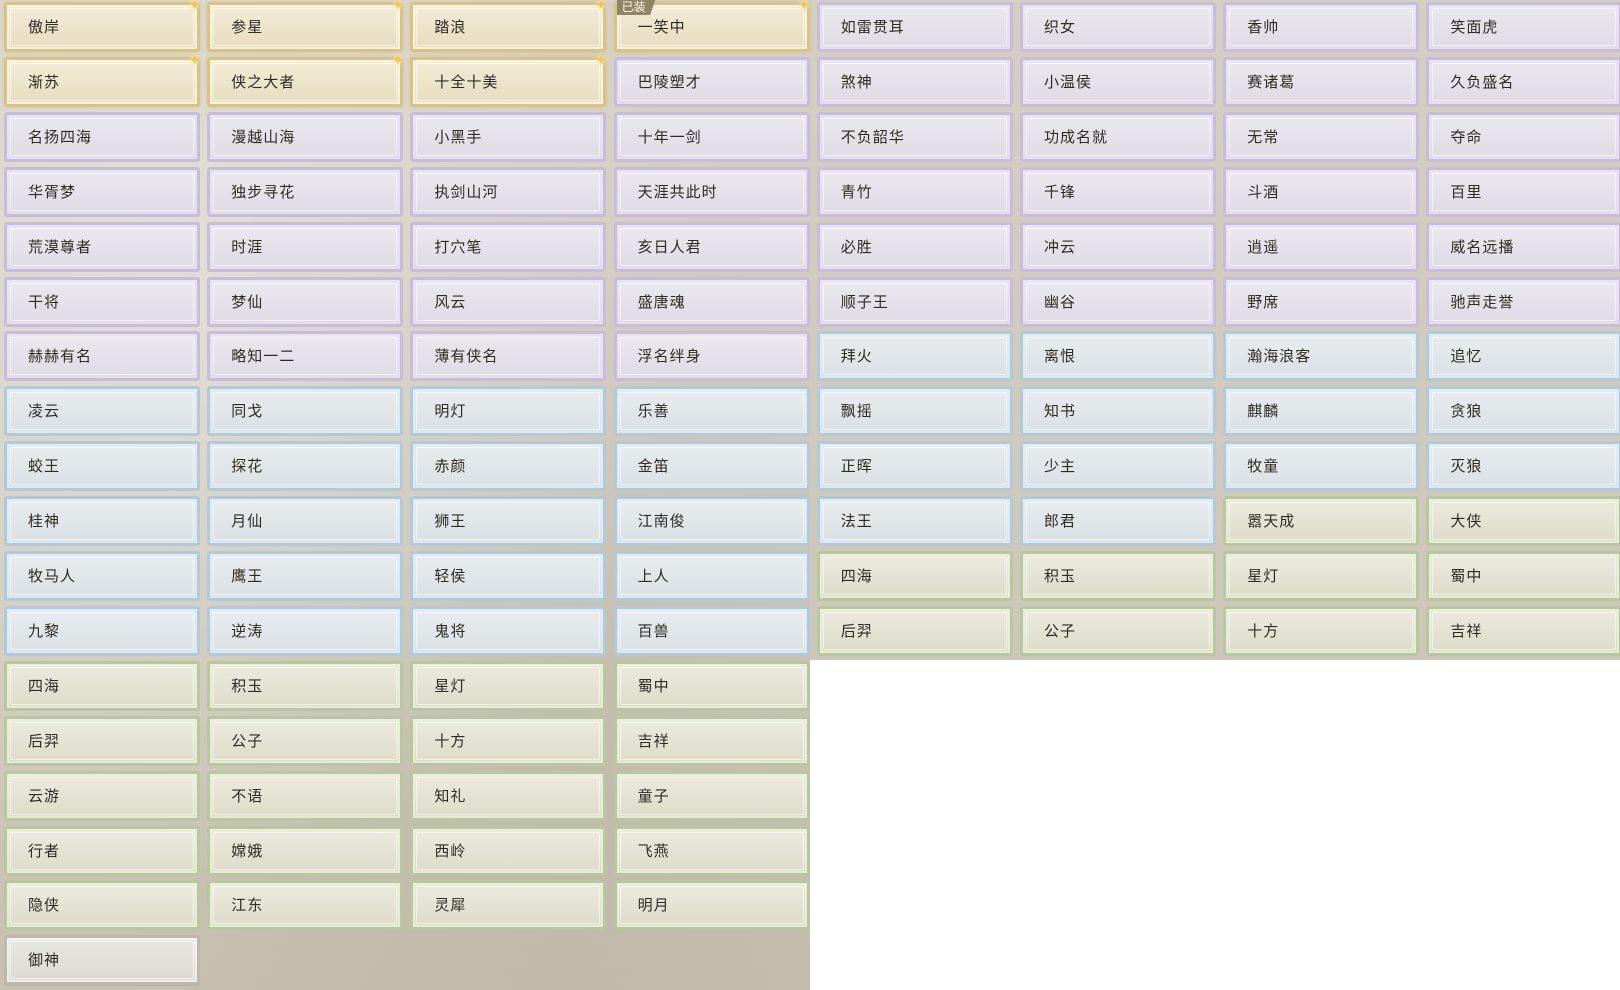 The width and height of the screenshot is (1620, 990). What do you see at coordinates (711, 411) in the screenshot?
I see `title-card: 乐善` at bounding box center [711, 411].